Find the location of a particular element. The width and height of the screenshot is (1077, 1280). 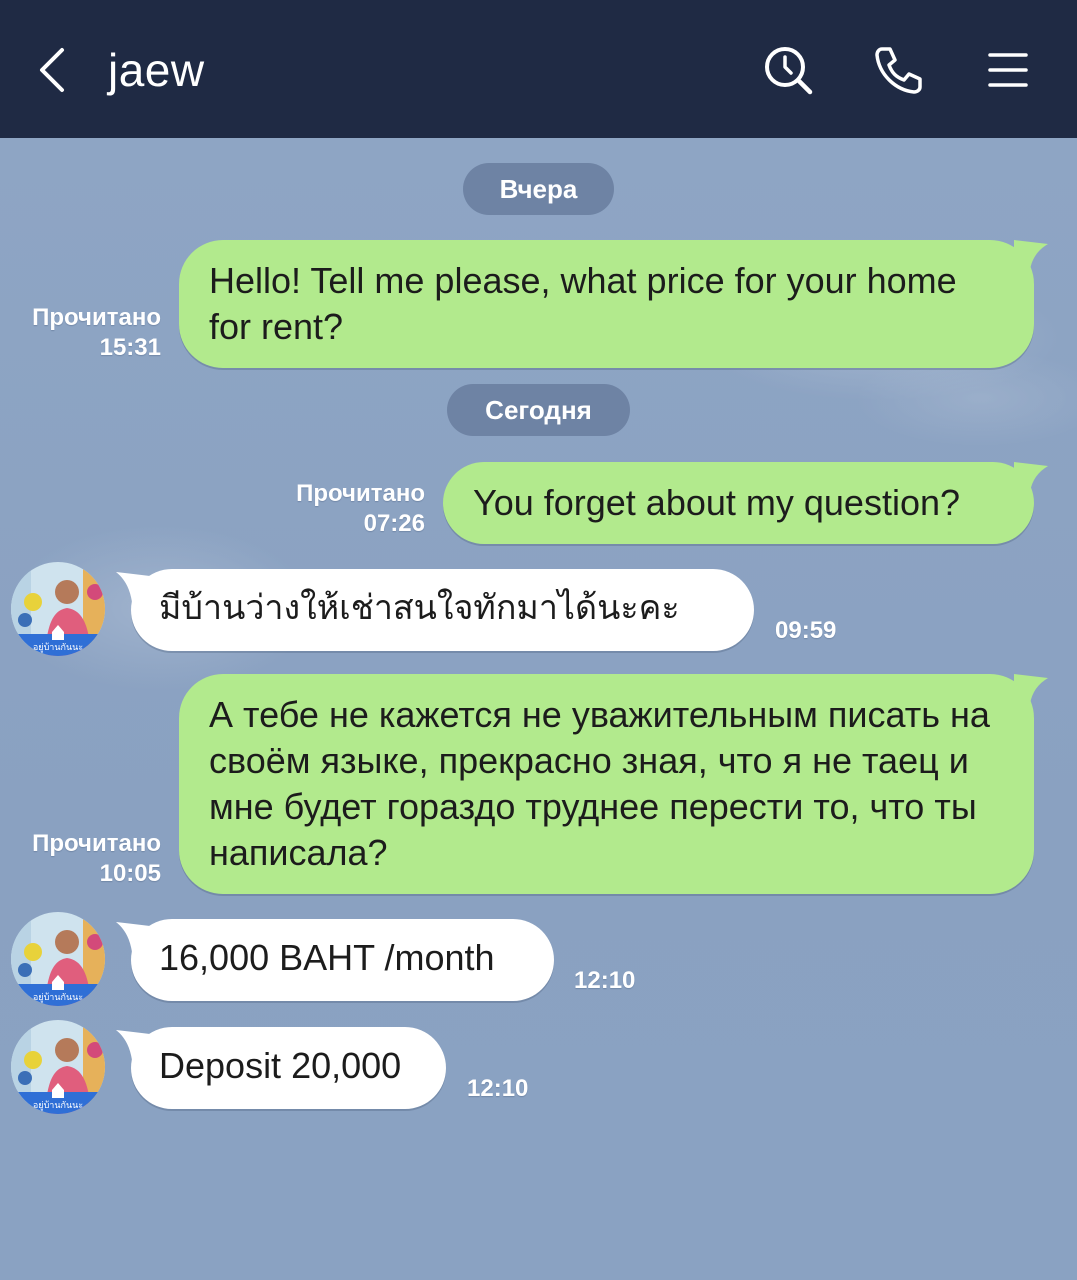

message-text: Deposit 20,000 is located at coordinates (280, 1065).